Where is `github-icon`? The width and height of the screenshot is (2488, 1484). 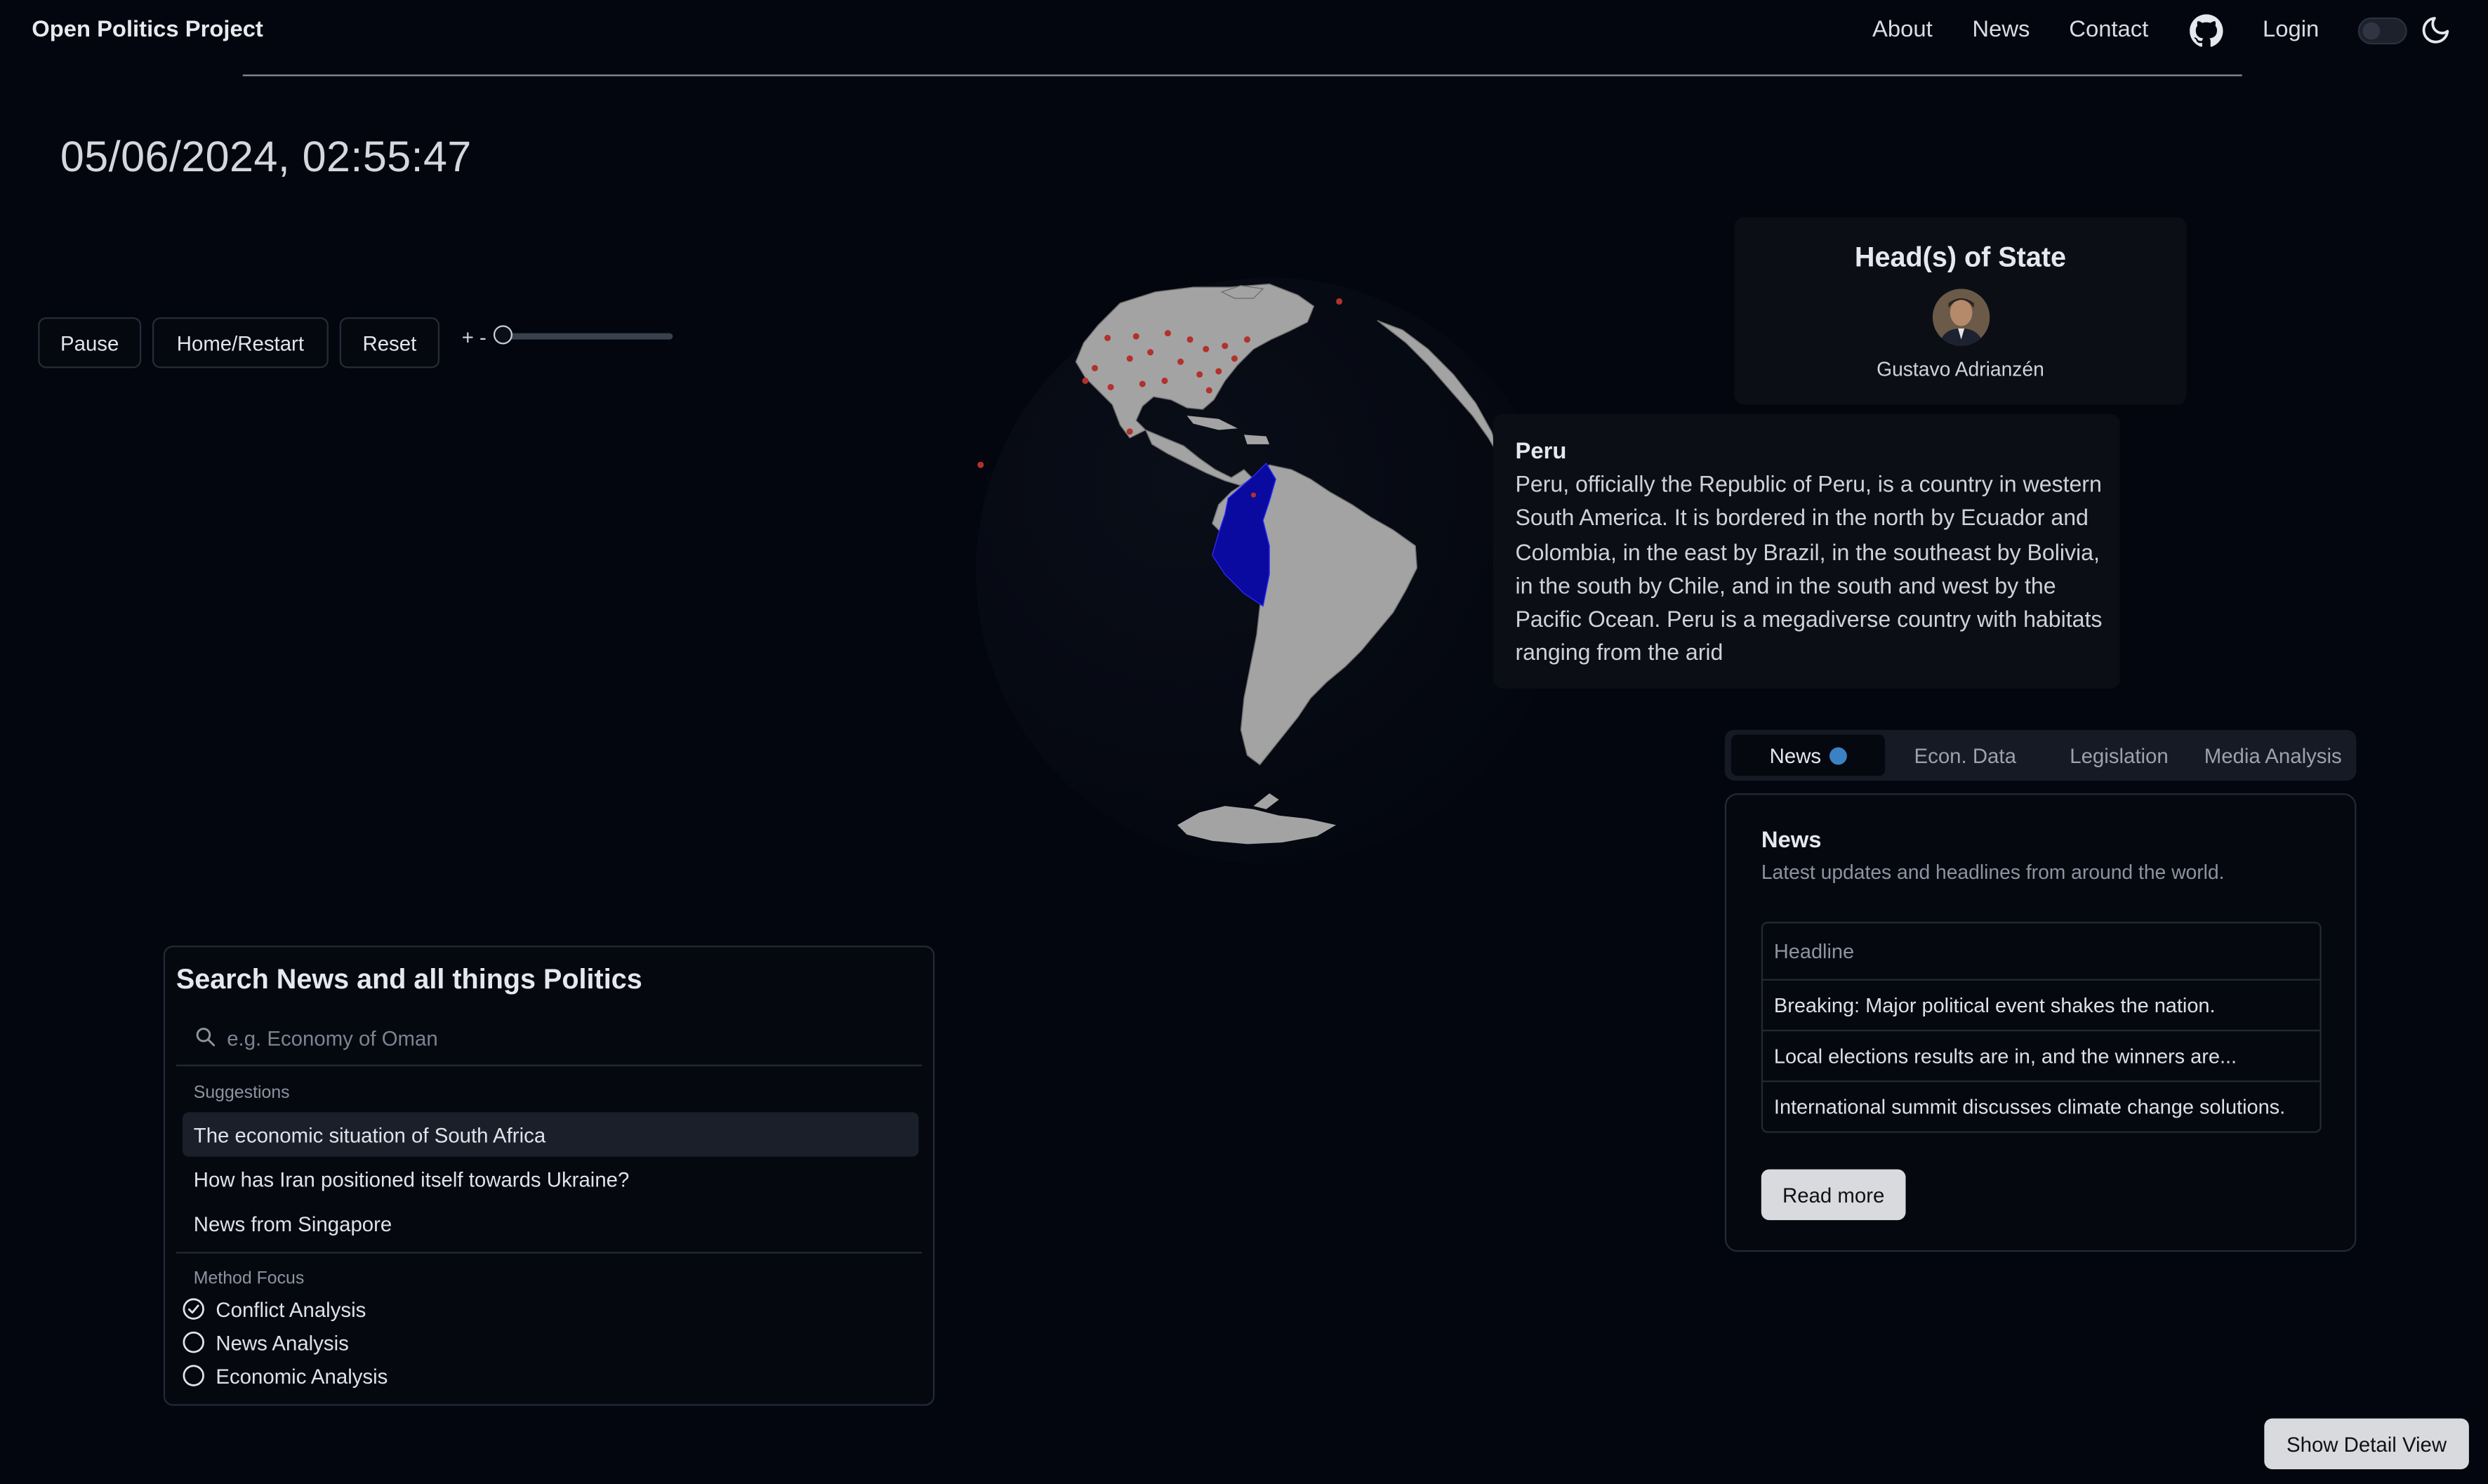
github-icon is located at coordinates (2206, 31).